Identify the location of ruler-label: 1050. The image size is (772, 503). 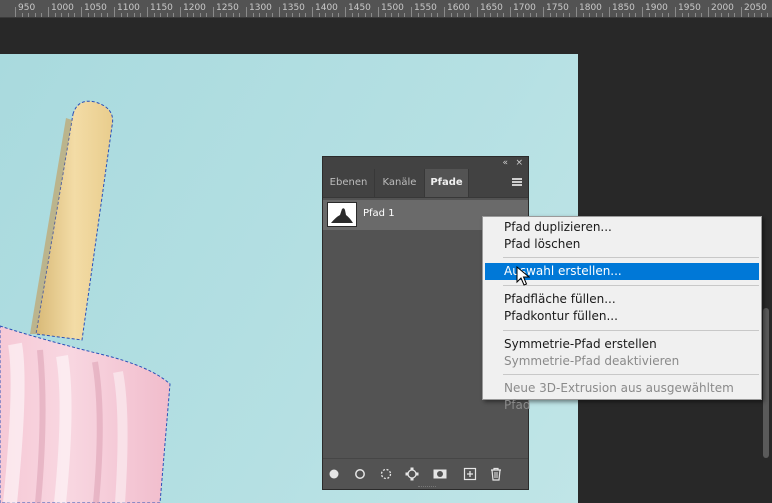
(95, 8).